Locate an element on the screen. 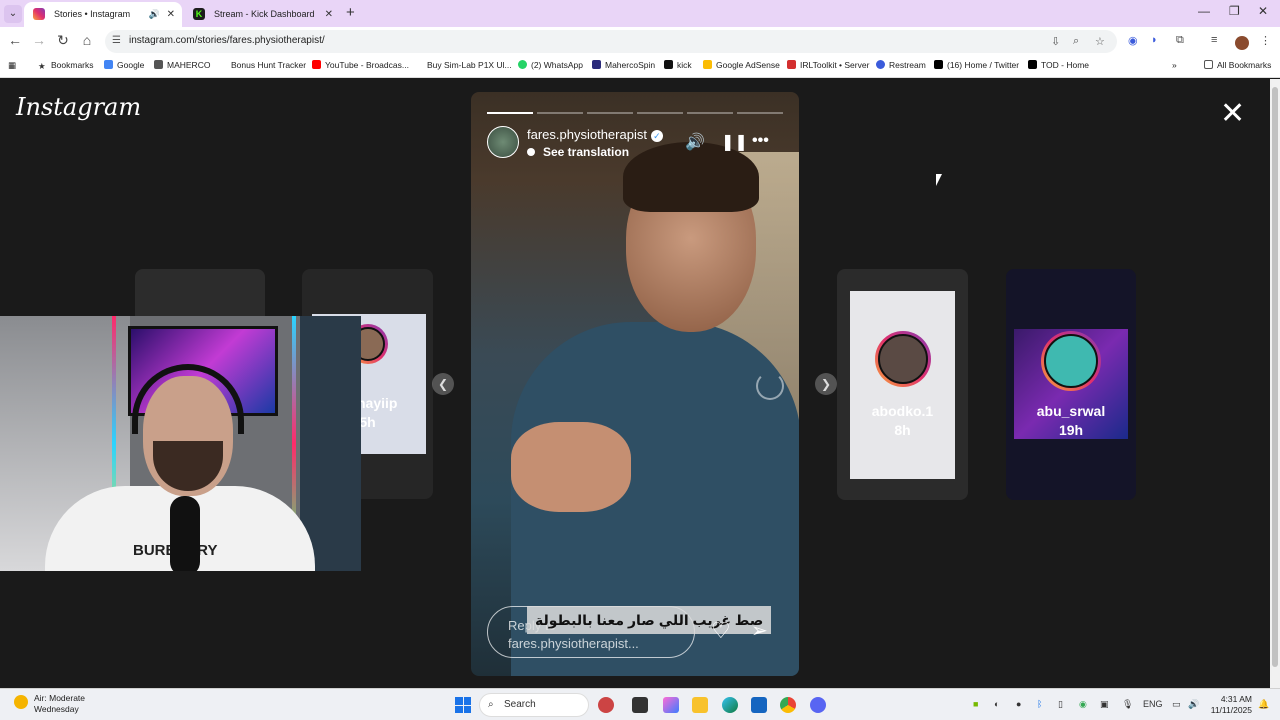 This screenshot has width=1280, height=720. bookmarks-overflow-icon: » is located at coordinates (1174, 65).